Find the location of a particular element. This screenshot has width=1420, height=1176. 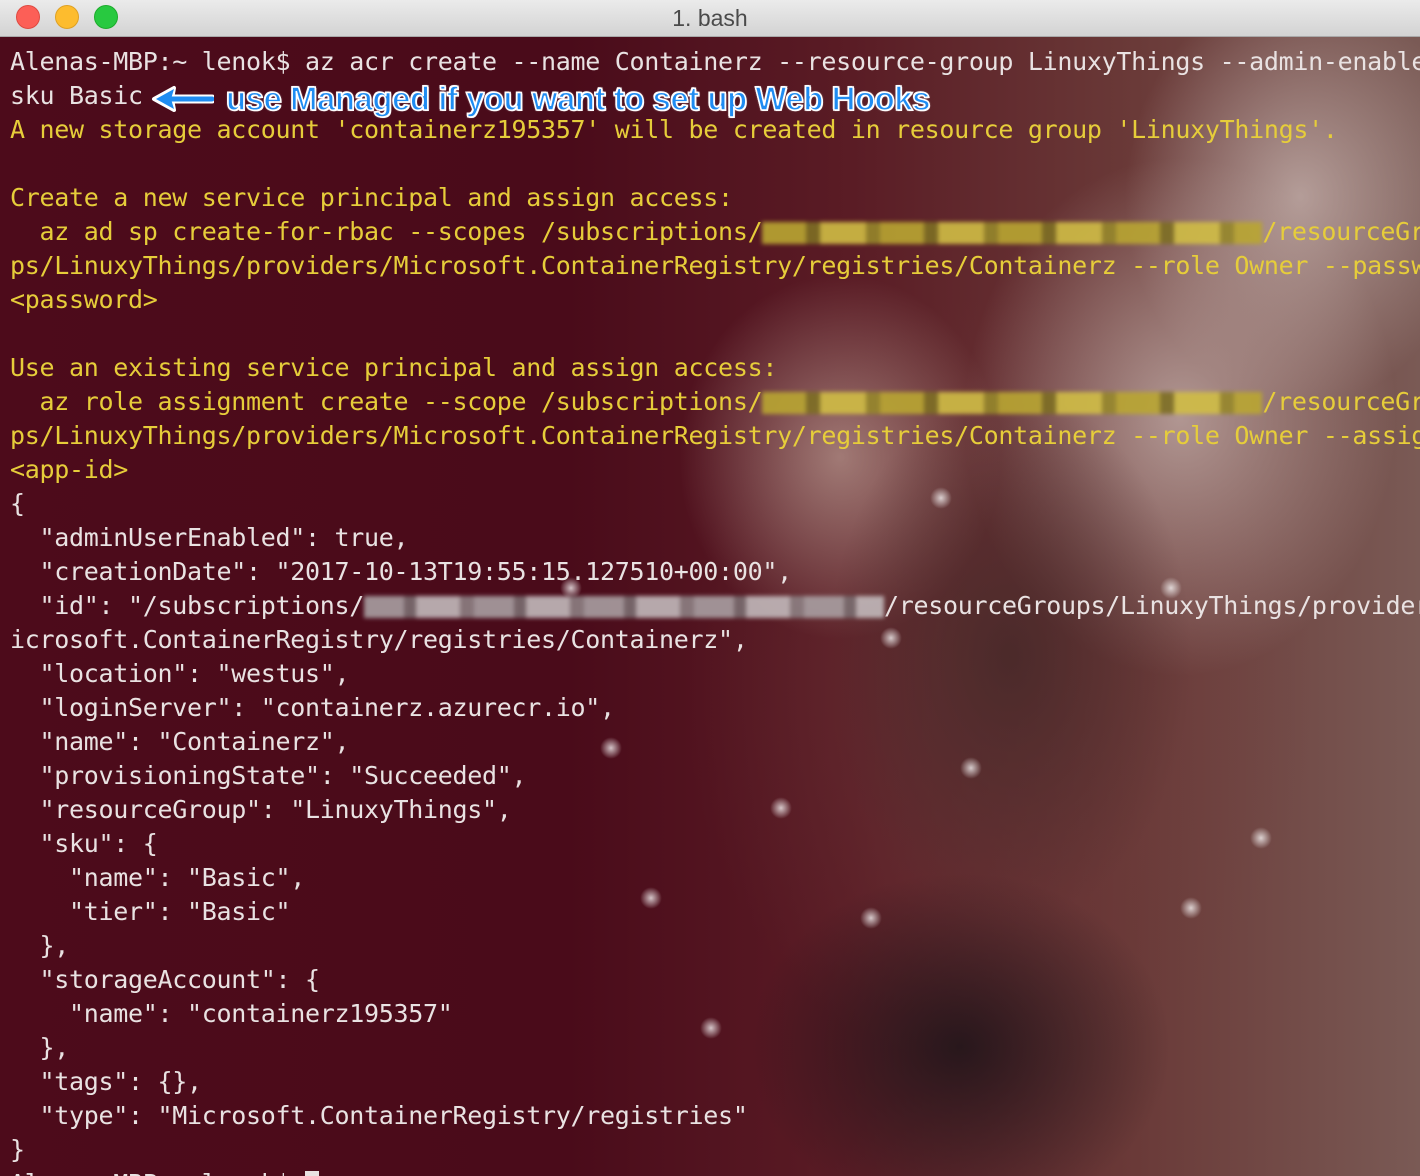

window-controls is located at coordinates (67, 17).